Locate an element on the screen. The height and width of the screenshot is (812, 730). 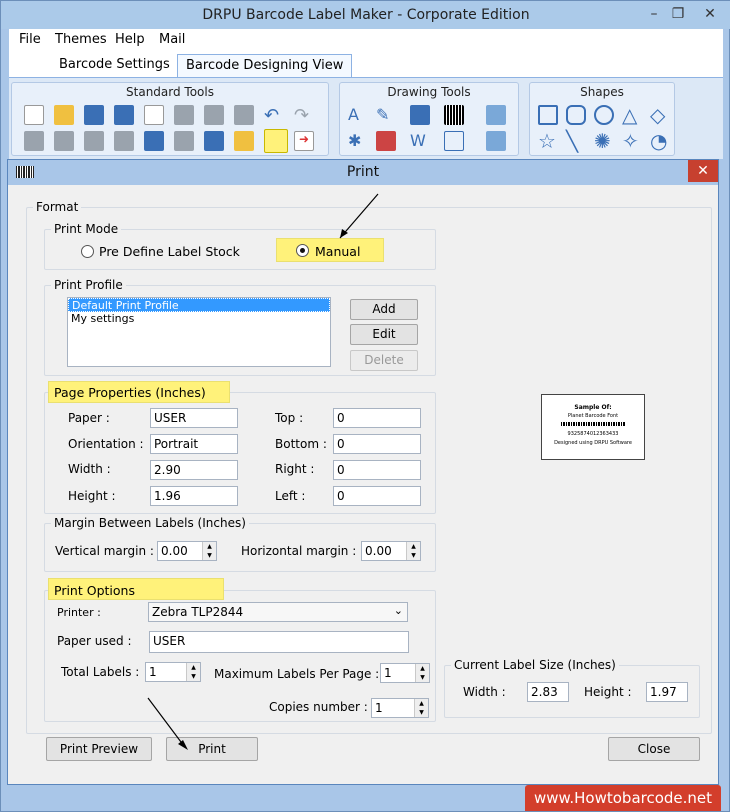
edit-button: Edit is located at coordinates (384, 334).